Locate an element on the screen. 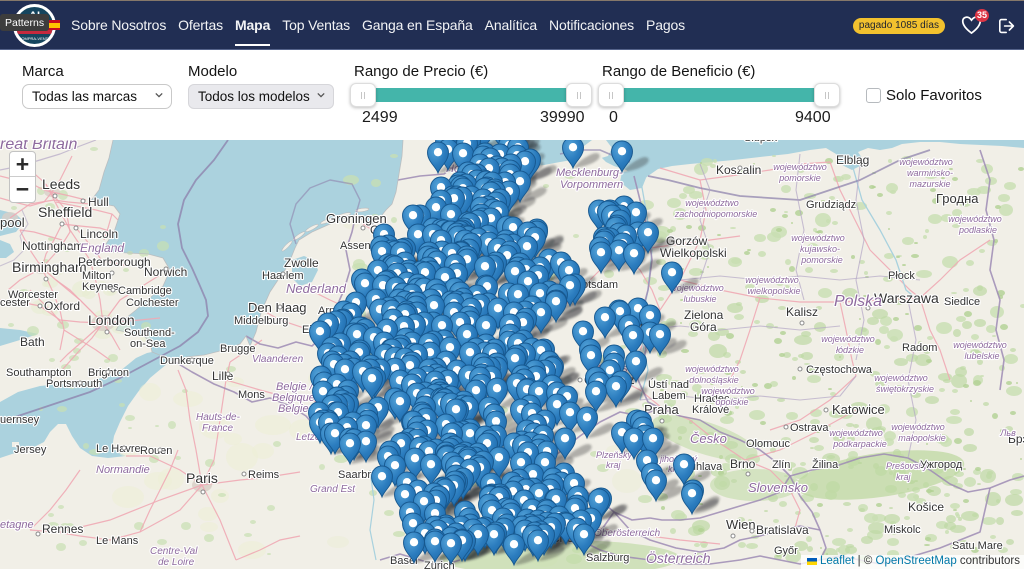  svg-text: France is located at coordinates (218, 428).